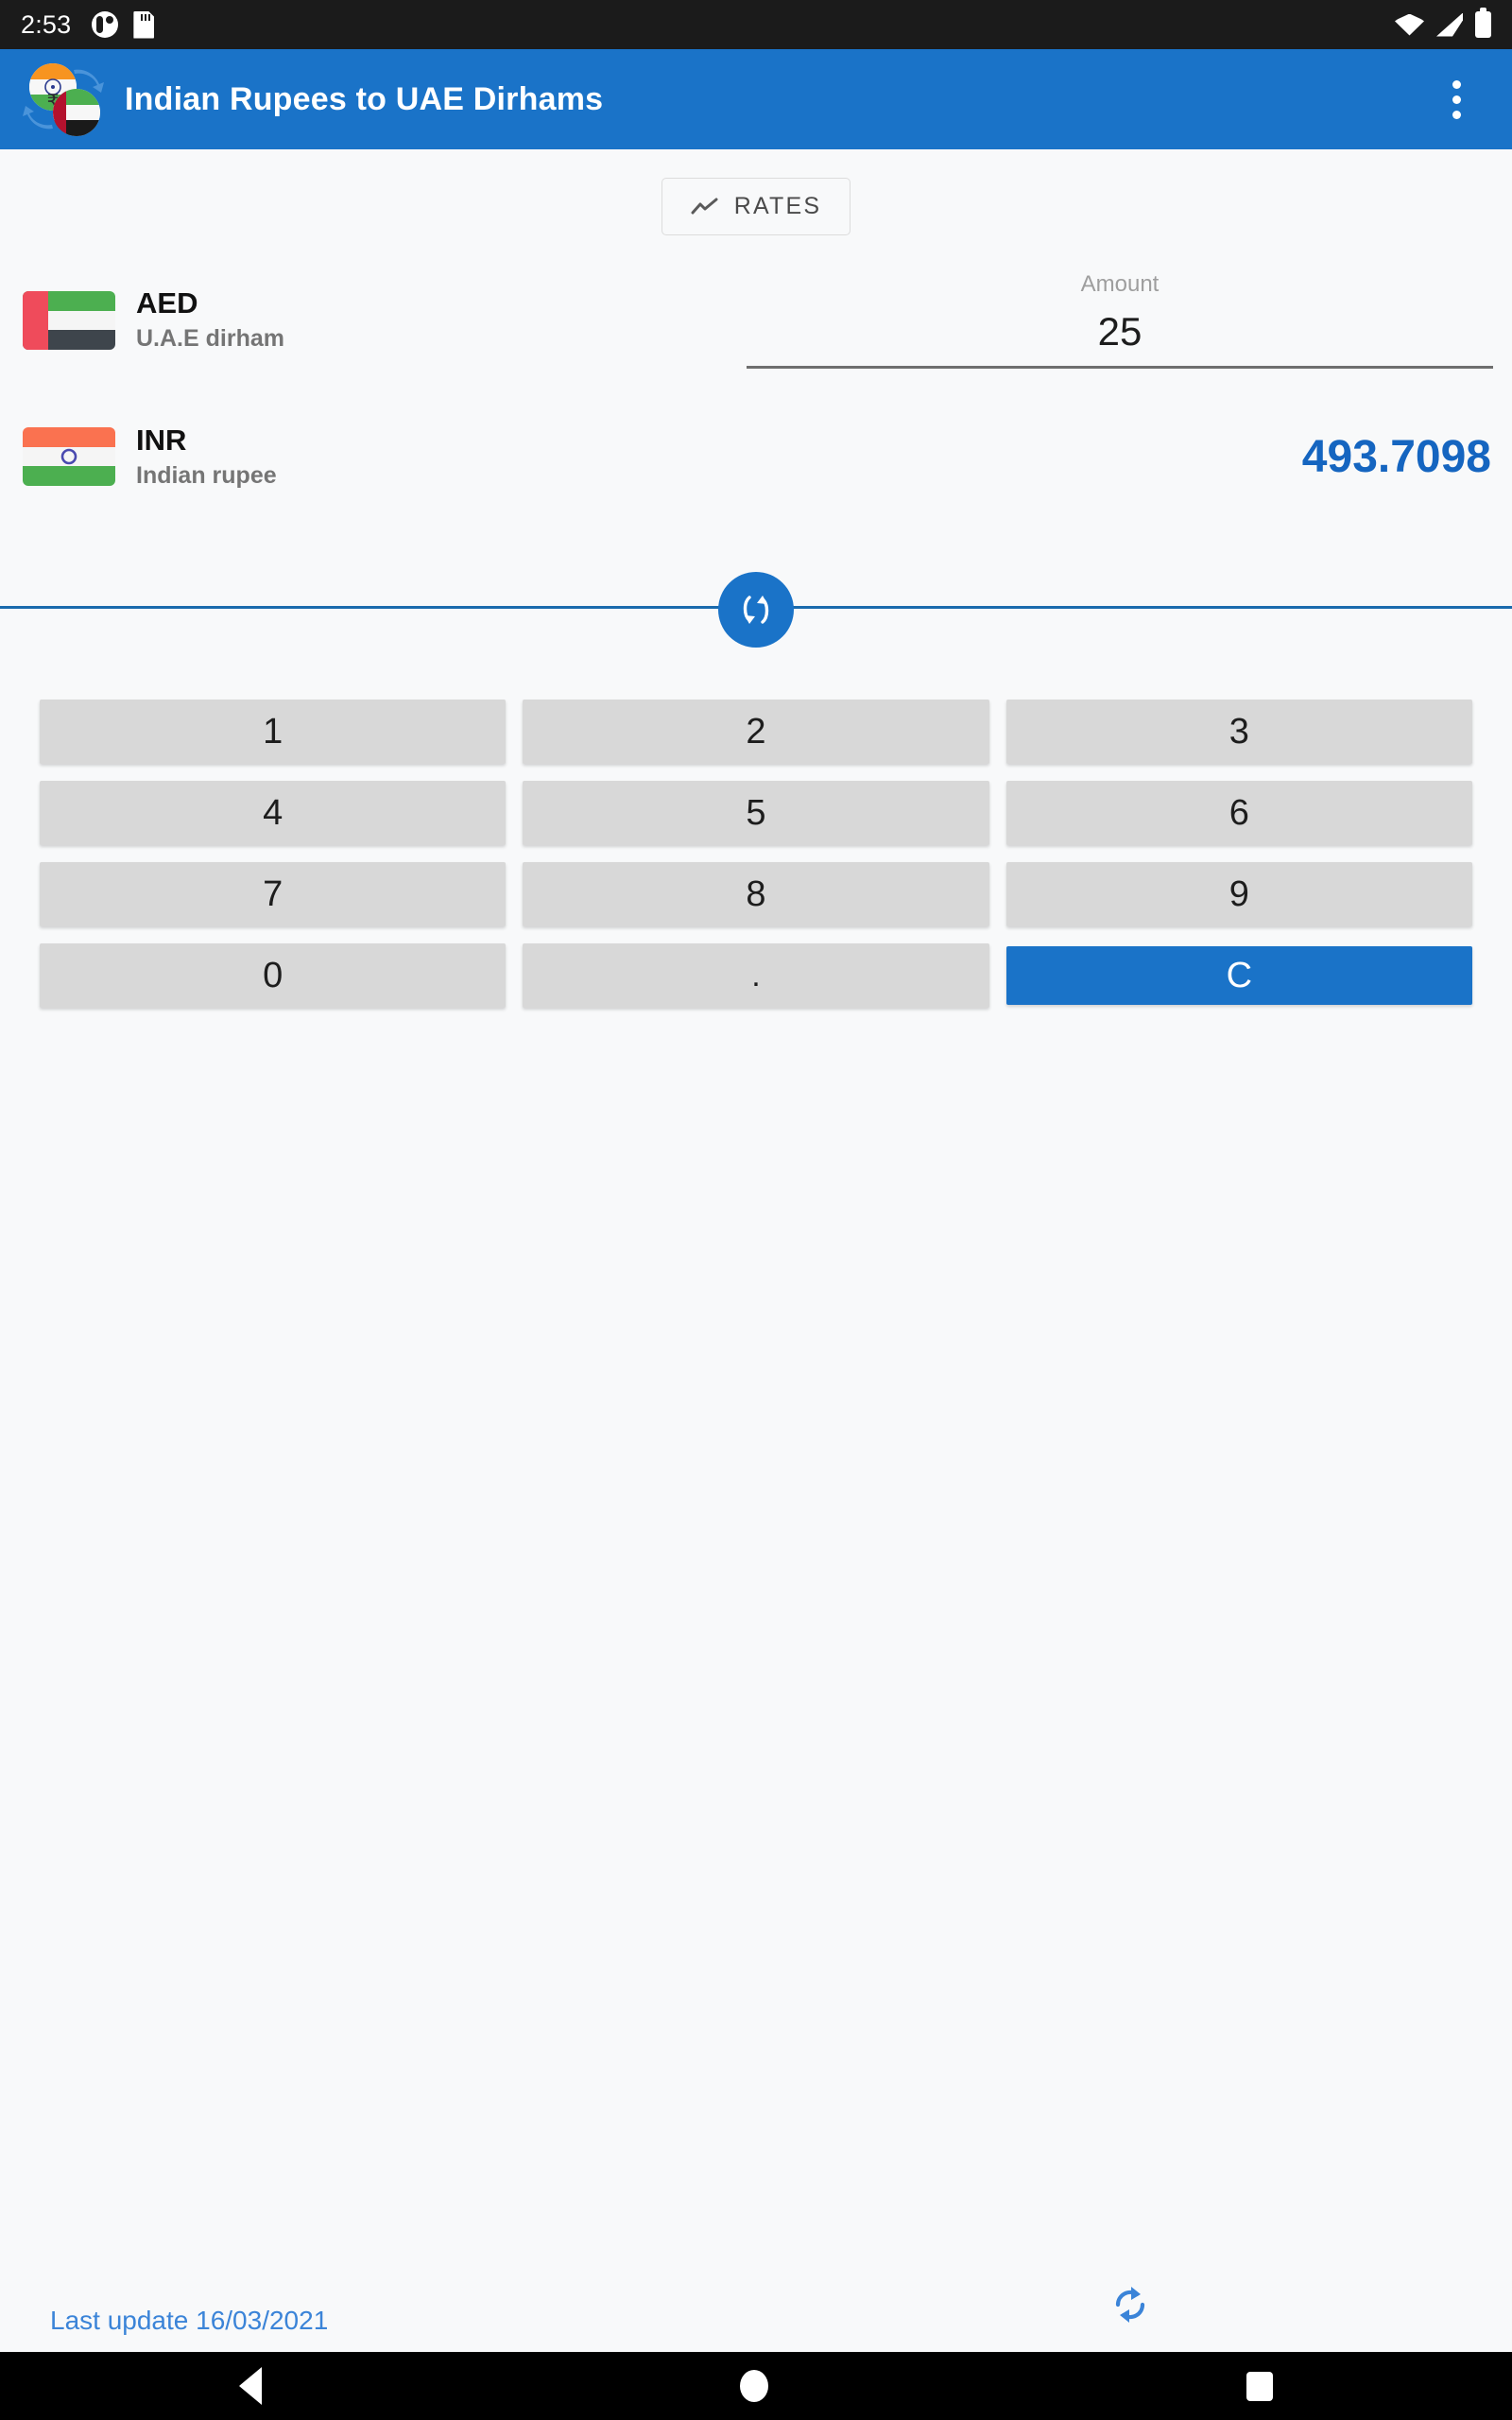 The height and width of the screenshot is (2420, 1512). What do you see at coordinates (206, 457) in the screenshot?
I see `currency-to-text: INR Indian rupee` at bounding box center [206, 457].